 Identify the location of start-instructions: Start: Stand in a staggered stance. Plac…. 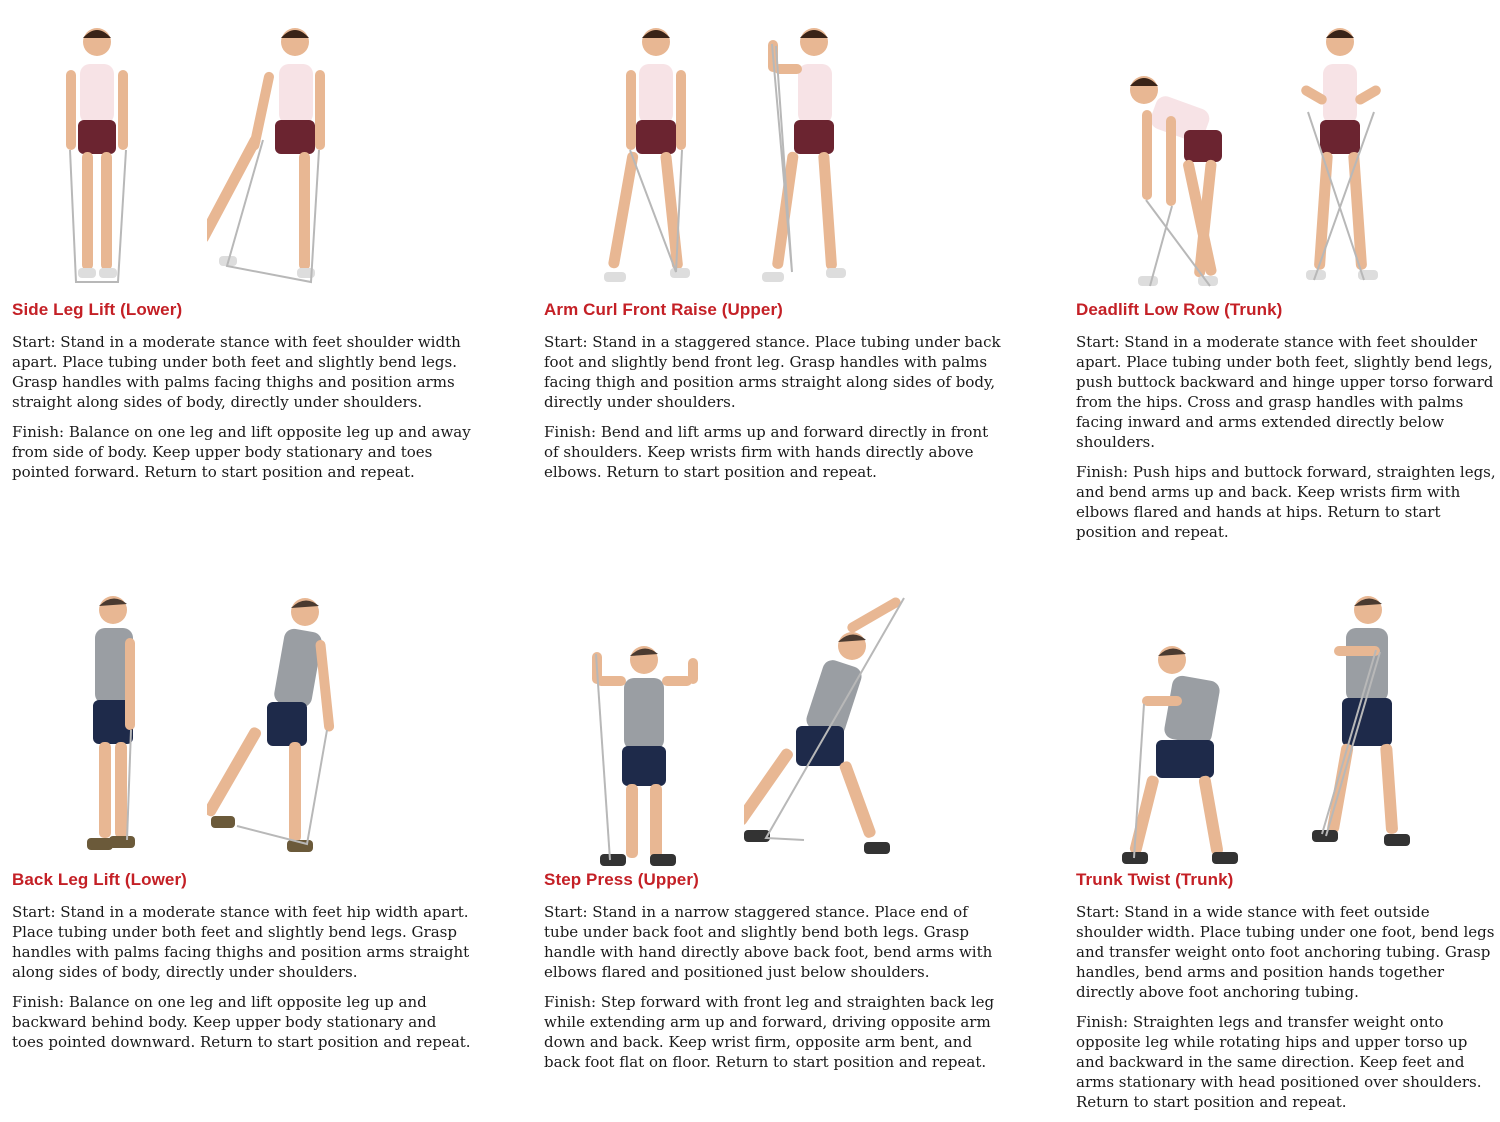
(772, 372).